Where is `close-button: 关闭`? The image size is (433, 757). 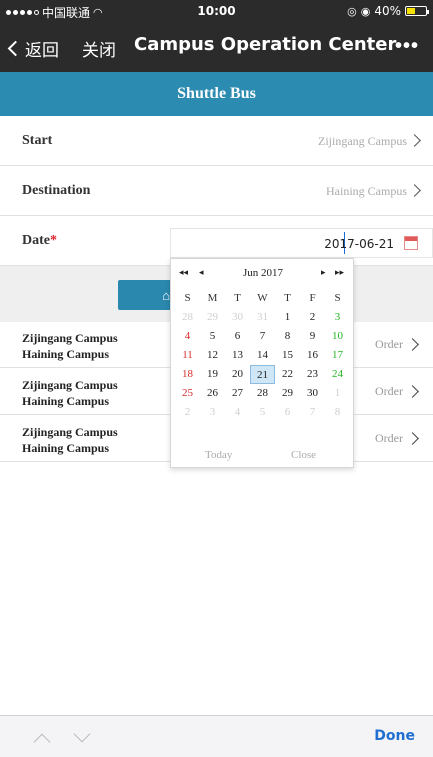
close-button: 关闭 is located at coordinates (99, 48).